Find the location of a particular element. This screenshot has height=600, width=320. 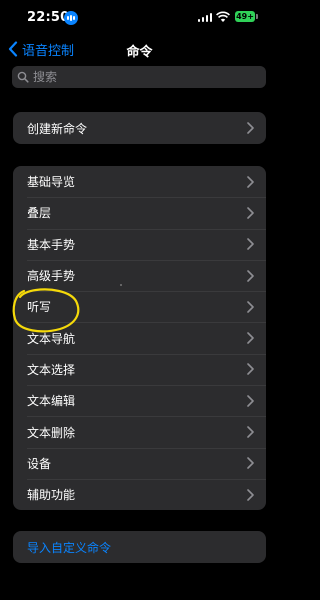

row-label: 叠层 is located at coordinates (39, 213).